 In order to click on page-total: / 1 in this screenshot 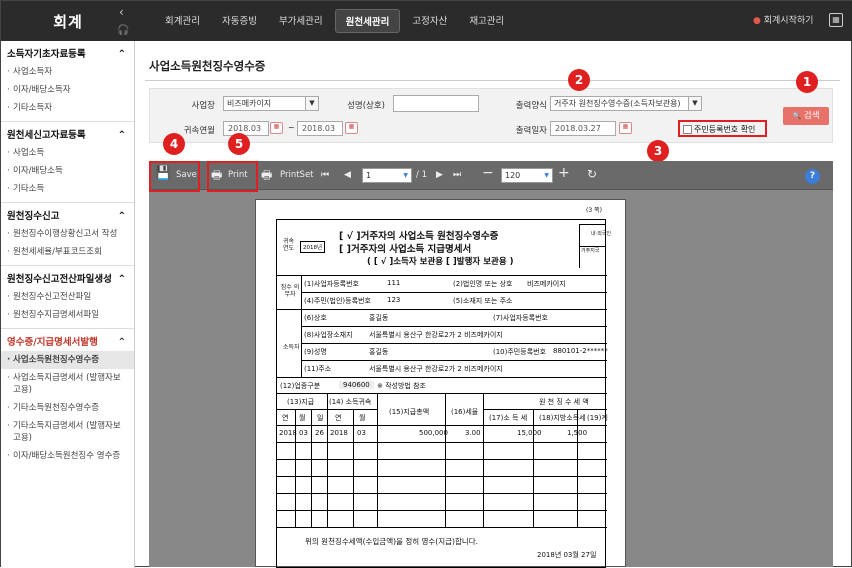, I will do `click(421, 175)`.